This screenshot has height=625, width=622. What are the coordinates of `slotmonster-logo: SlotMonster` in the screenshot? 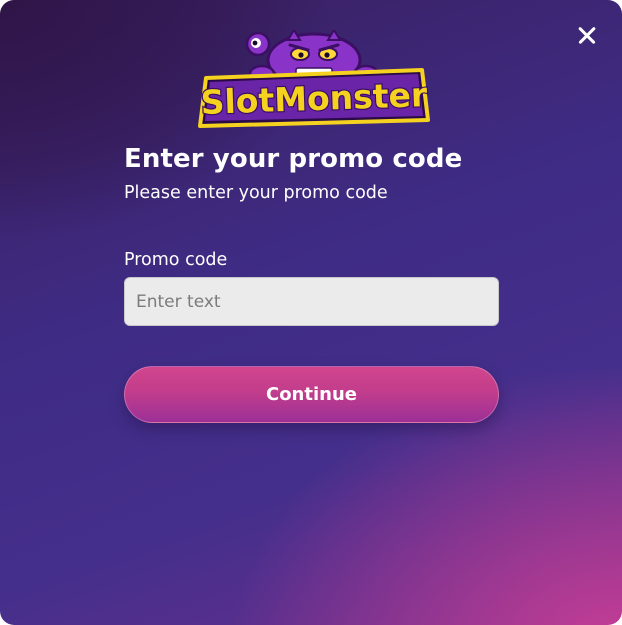 It's located at (314, 79).